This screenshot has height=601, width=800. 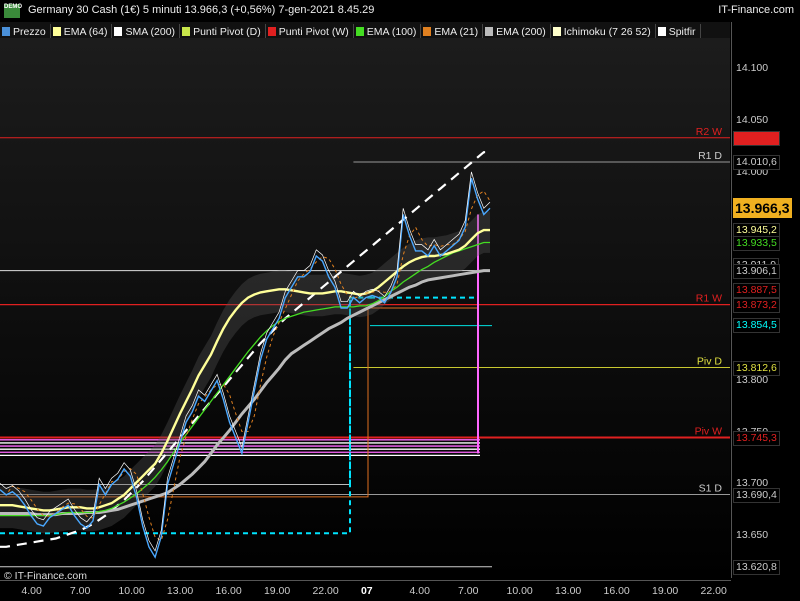 What do you see at coordinates (709, 299) in the screenshot?
I see `pivot-level-label: R1 W` at bounding box center [709, 299].